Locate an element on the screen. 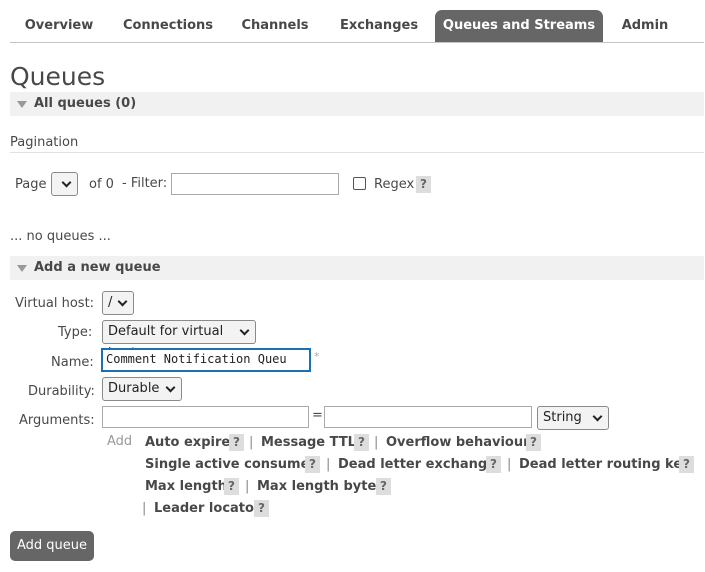 The image size is (705, 572). argument-type-value: String is located at coordinates (562, 417).